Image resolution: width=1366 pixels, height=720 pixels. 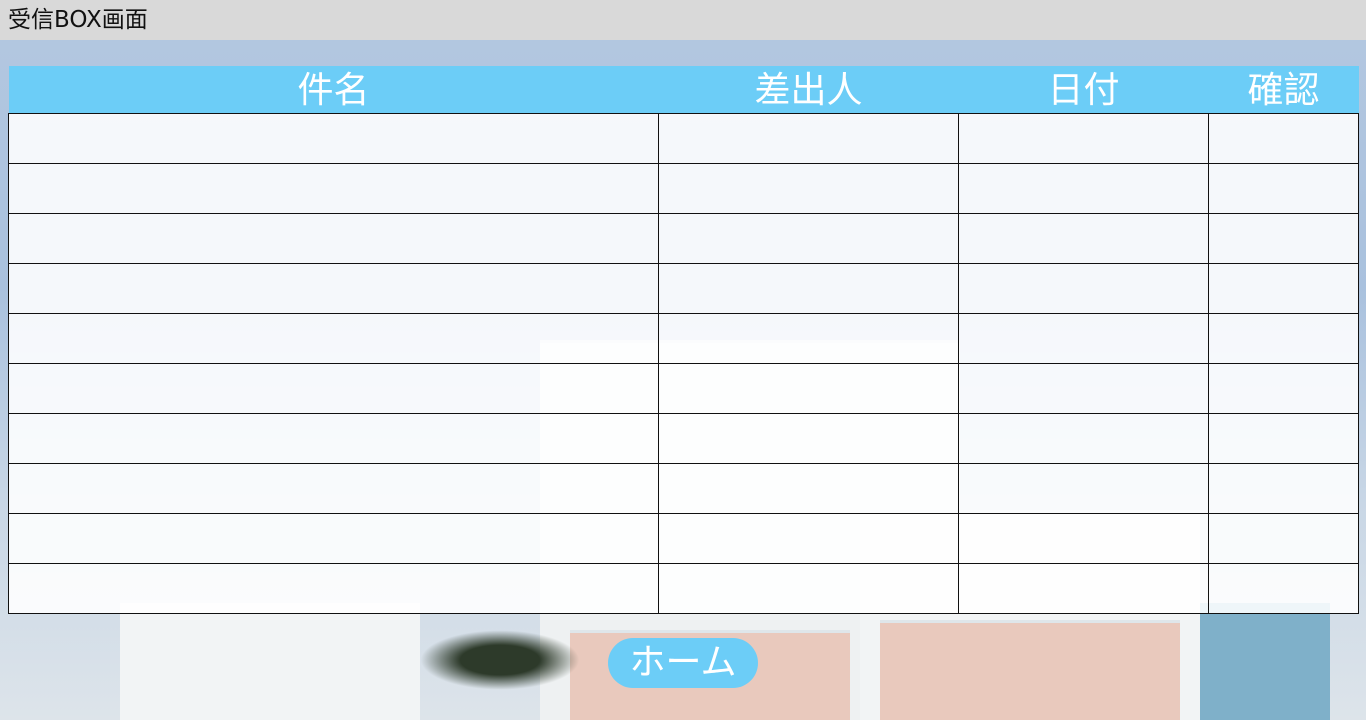 I want to click on palm-tree, so click(x=500, y=660).